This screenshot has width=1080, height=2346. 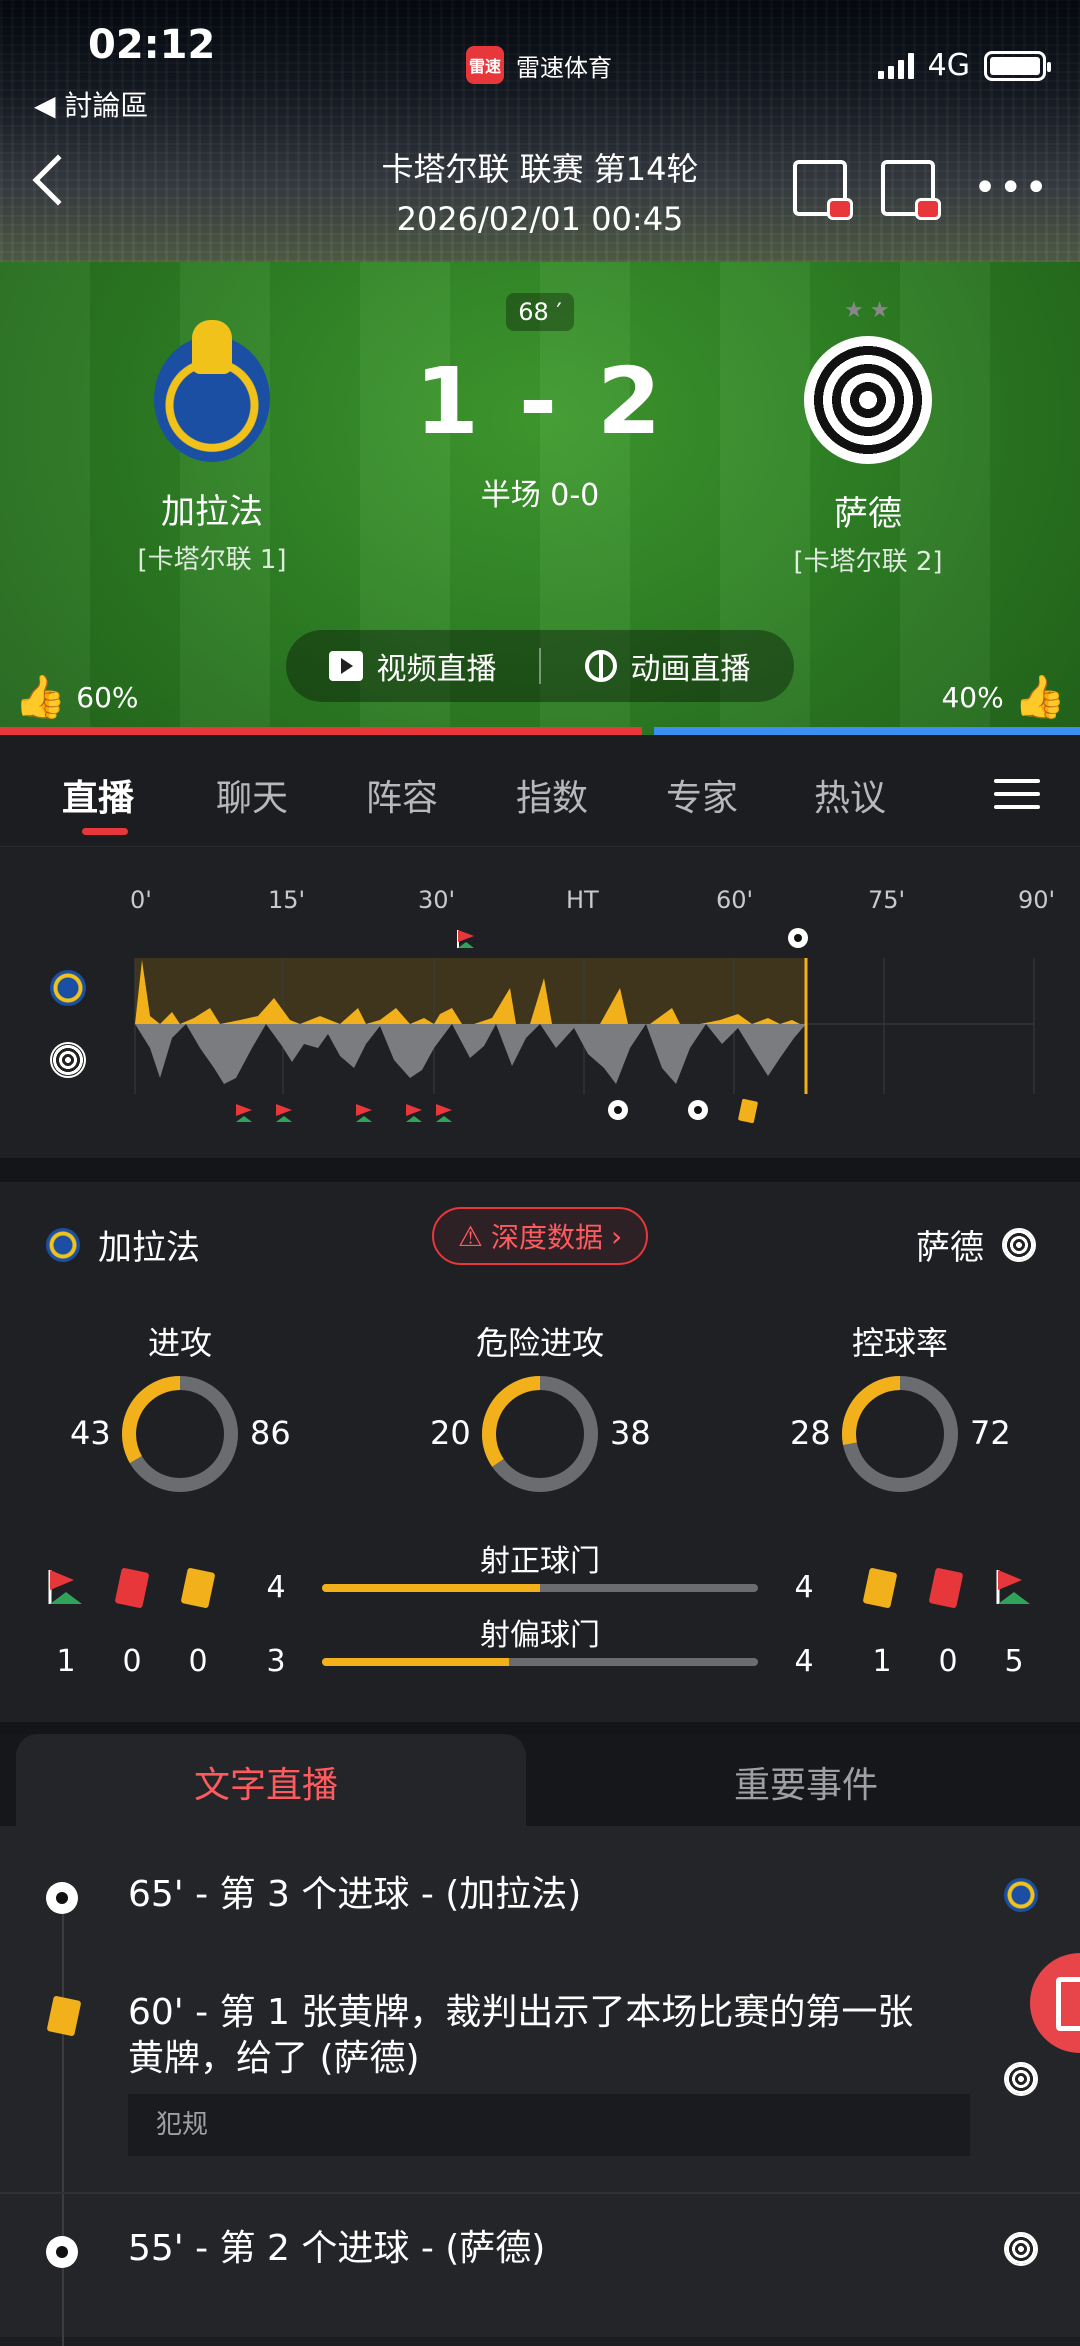 What do you see at coordinates (804, 1661) in the screenshot?
I see `away-shots-off: 4` at bounding box center [804, 1661].